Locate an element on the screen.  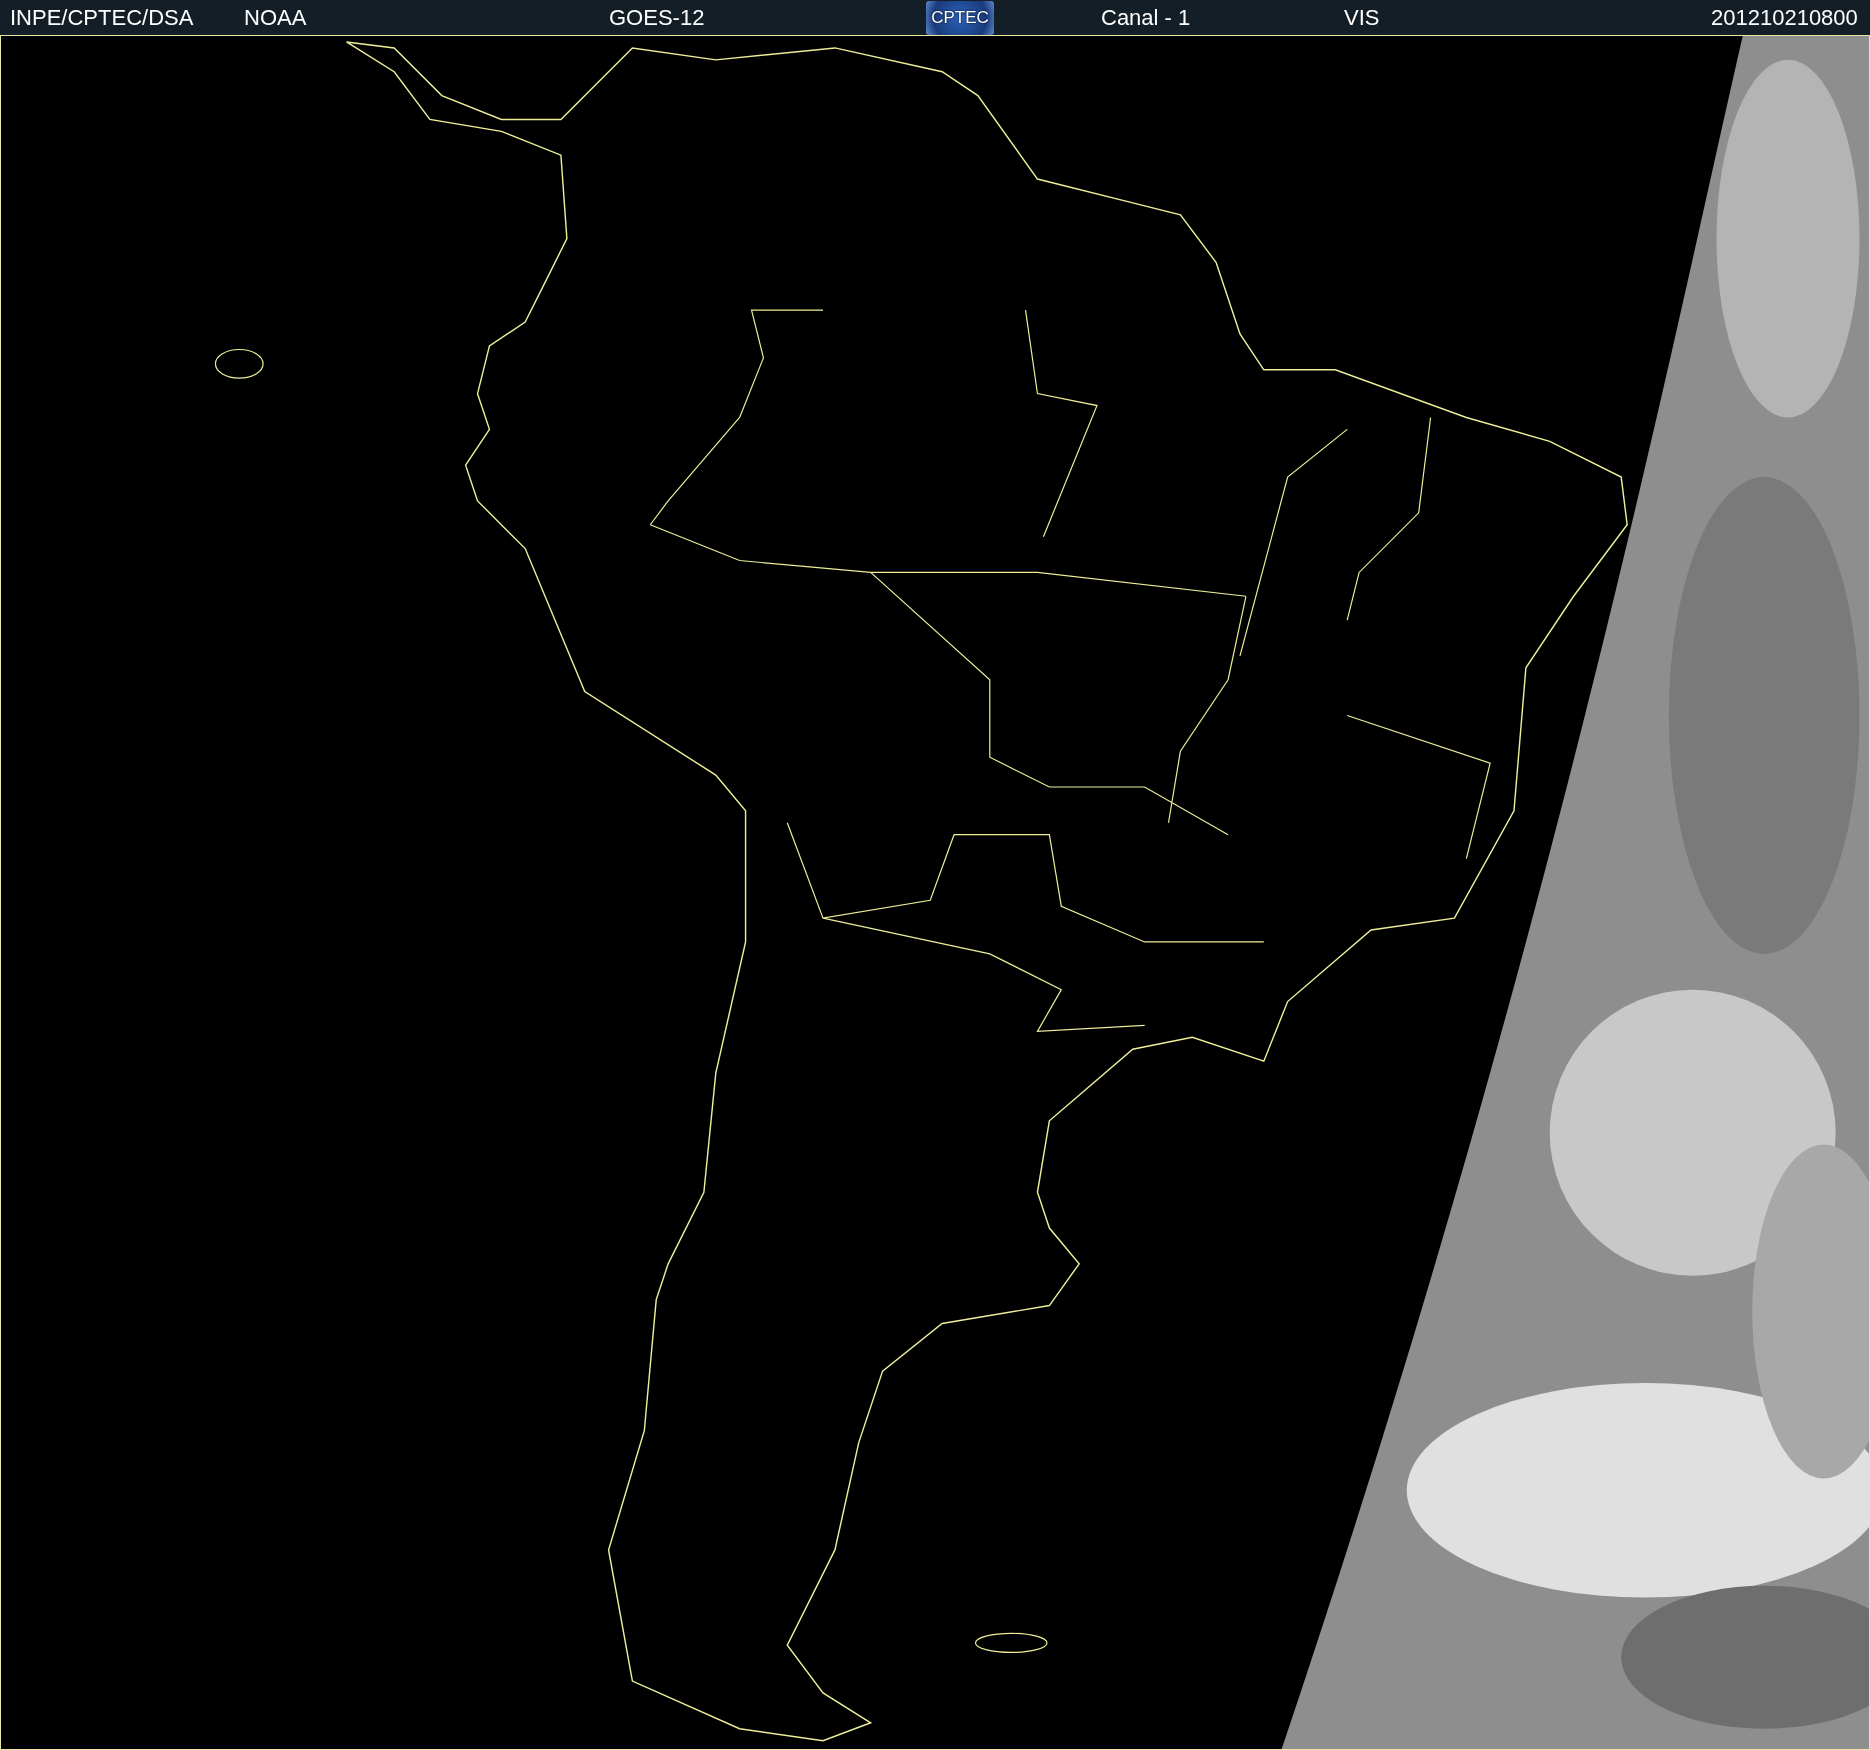
header-label: NOAA is located at coordinates (276, 17).